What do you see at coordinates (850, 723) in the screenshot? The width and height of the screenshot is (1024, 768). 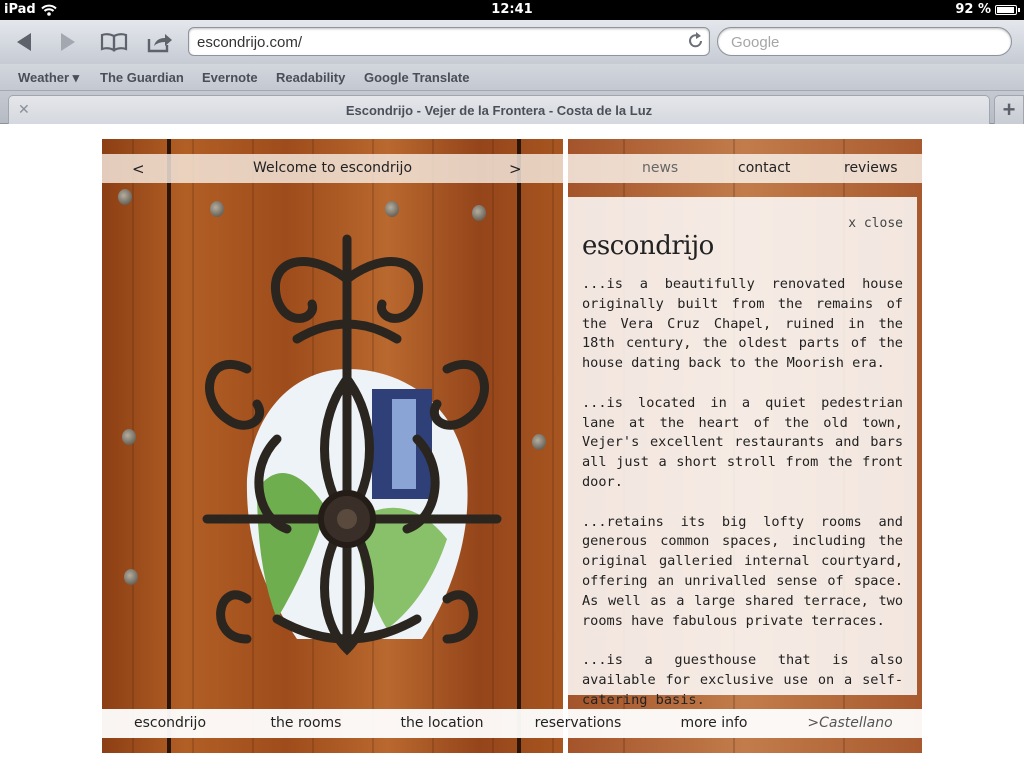 I see `nav-castellano: >Castellano` at bounding box center [850, 723].